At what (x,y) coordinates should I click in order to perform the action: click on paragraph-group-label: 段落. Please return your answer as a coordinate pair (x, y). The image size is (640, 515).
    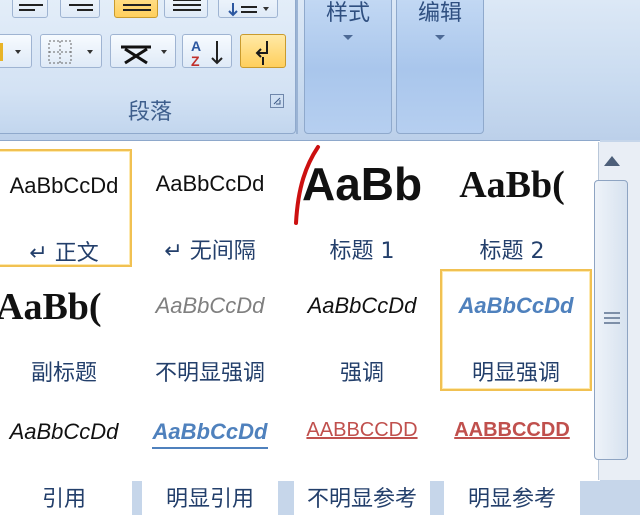
    Looking at the image, I should click on (149, 112).